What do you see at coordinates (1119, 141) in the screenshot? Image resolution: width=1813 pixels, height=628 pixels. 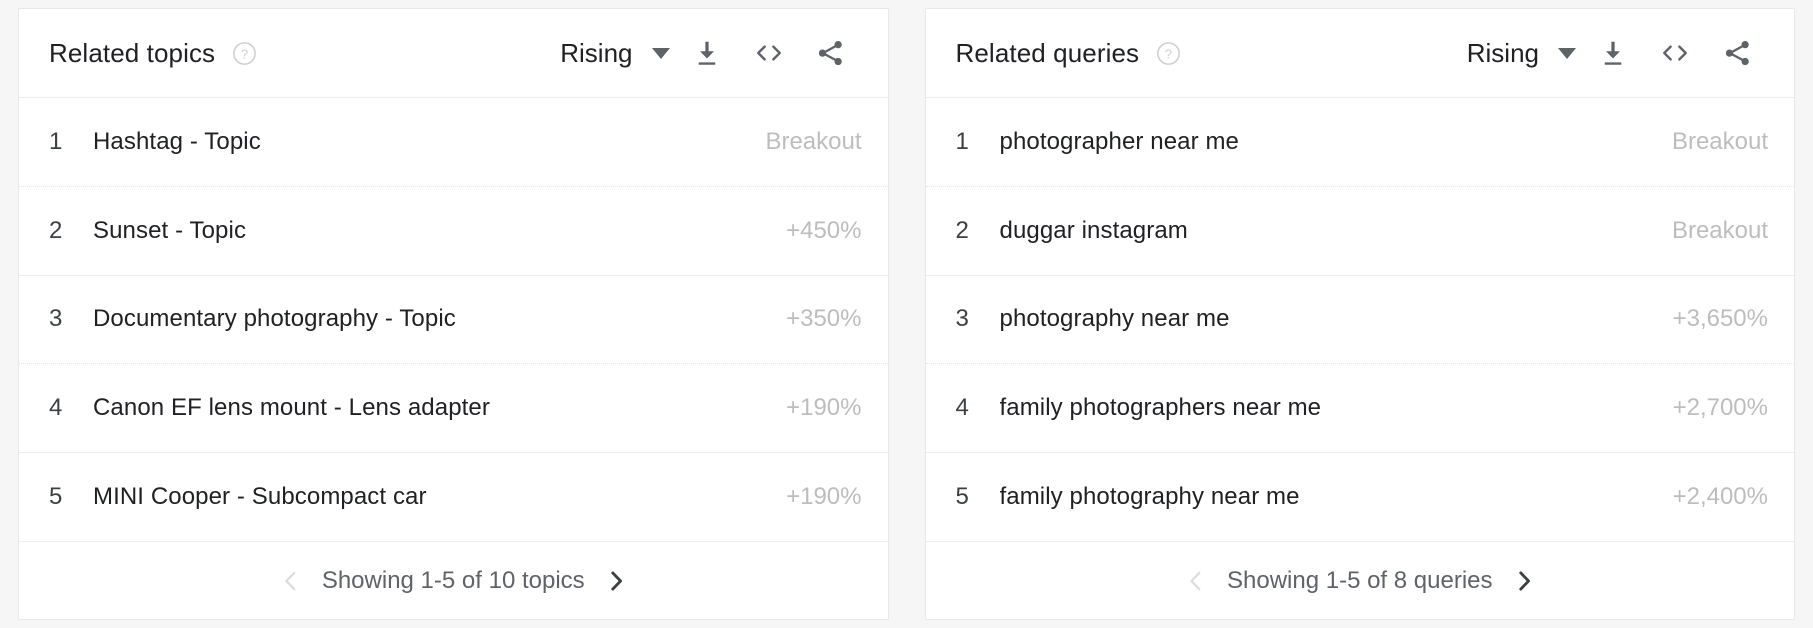 I see `row-label: photographer near me` at bounding box center [1119, 141].